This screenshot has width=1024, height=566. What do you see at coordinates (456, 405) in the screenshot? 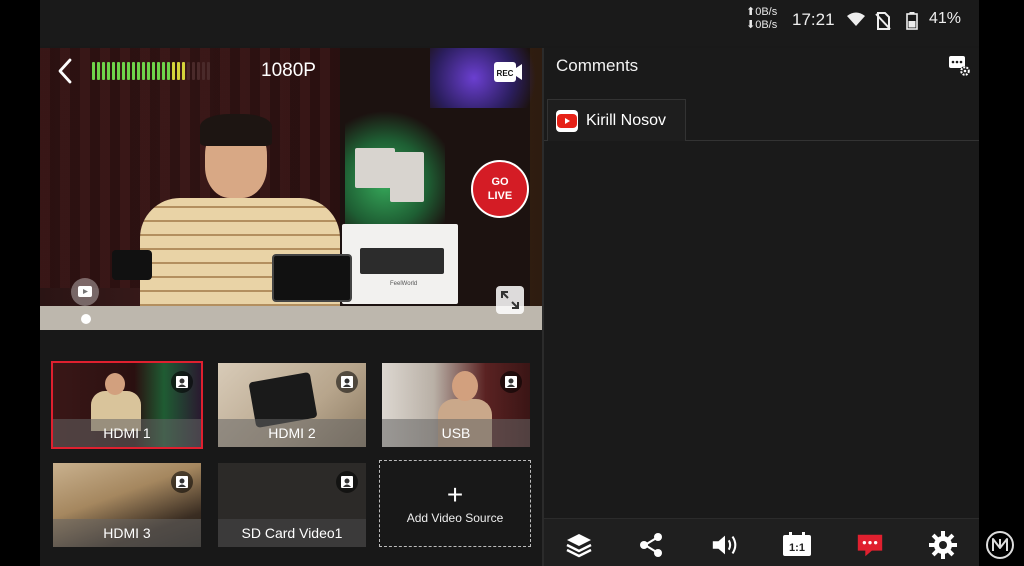
I see `source-tile-usb: USB` at bounding box center [456, 405].